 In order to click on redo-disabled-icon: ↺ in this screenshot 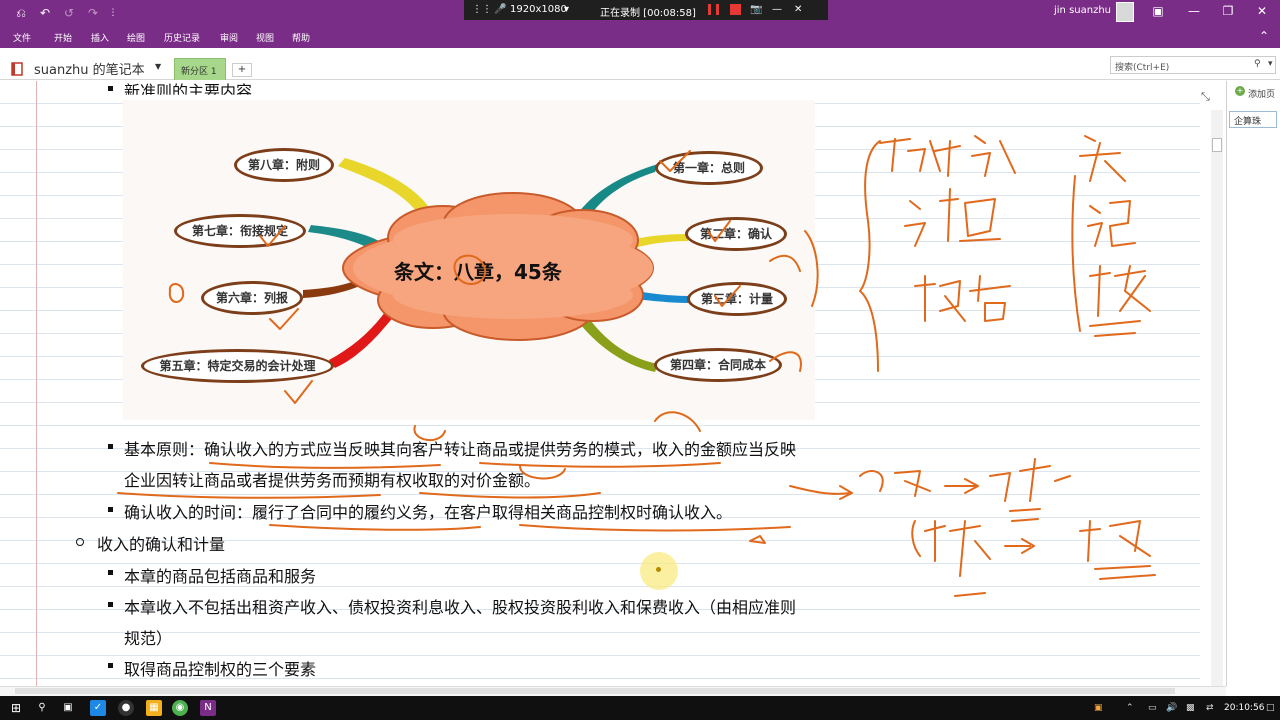, I will do `click(69, 13)`.